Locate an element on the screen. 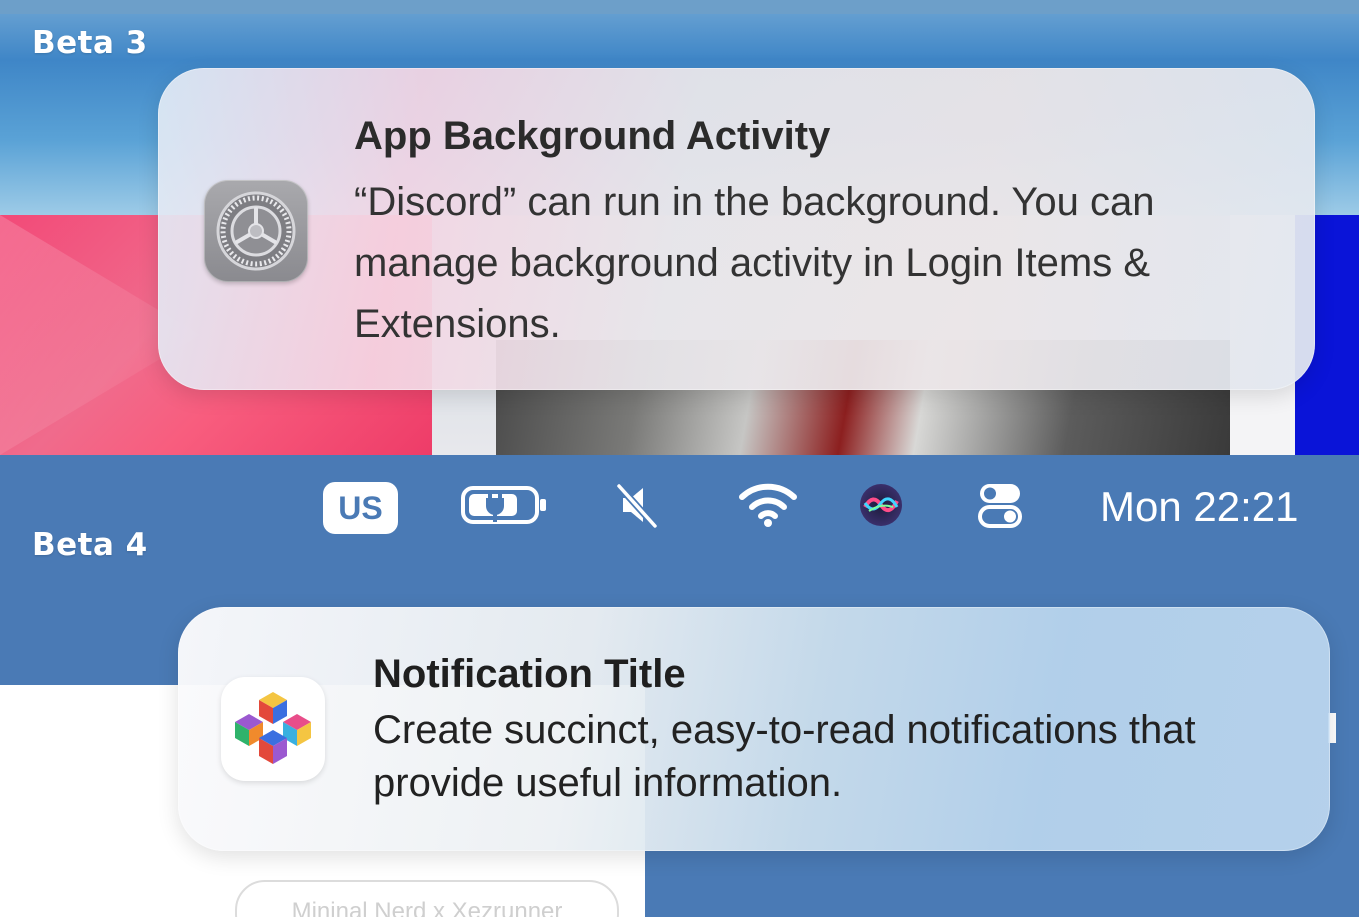  speaker-muted-icon is located at coordinates (638, 505).